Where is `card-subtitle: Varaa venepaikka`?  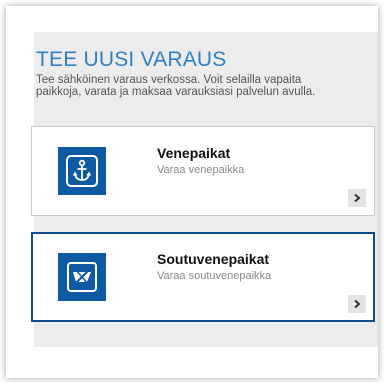 card-subtitle: Varaa venepaikka is located at coordinates (201, 170).